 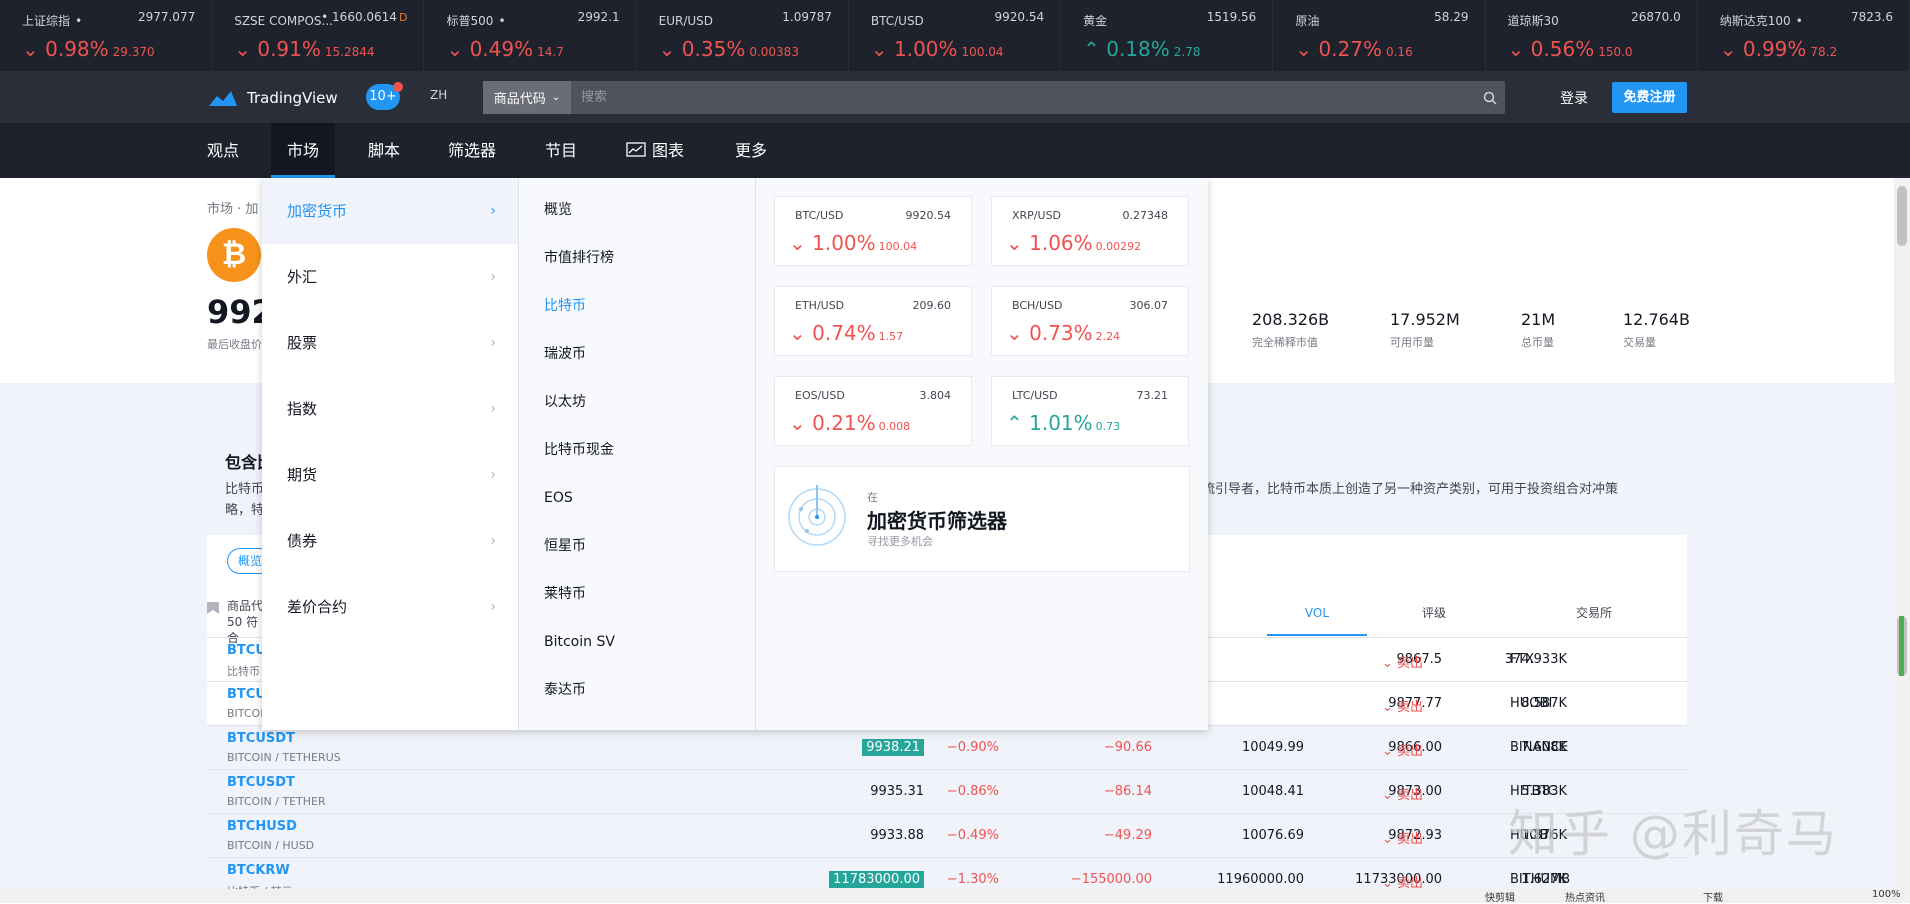 What do you see at coordinates (1023, 97) in the screenshot?
I see `search-input` at bounding box center [1023, 97].